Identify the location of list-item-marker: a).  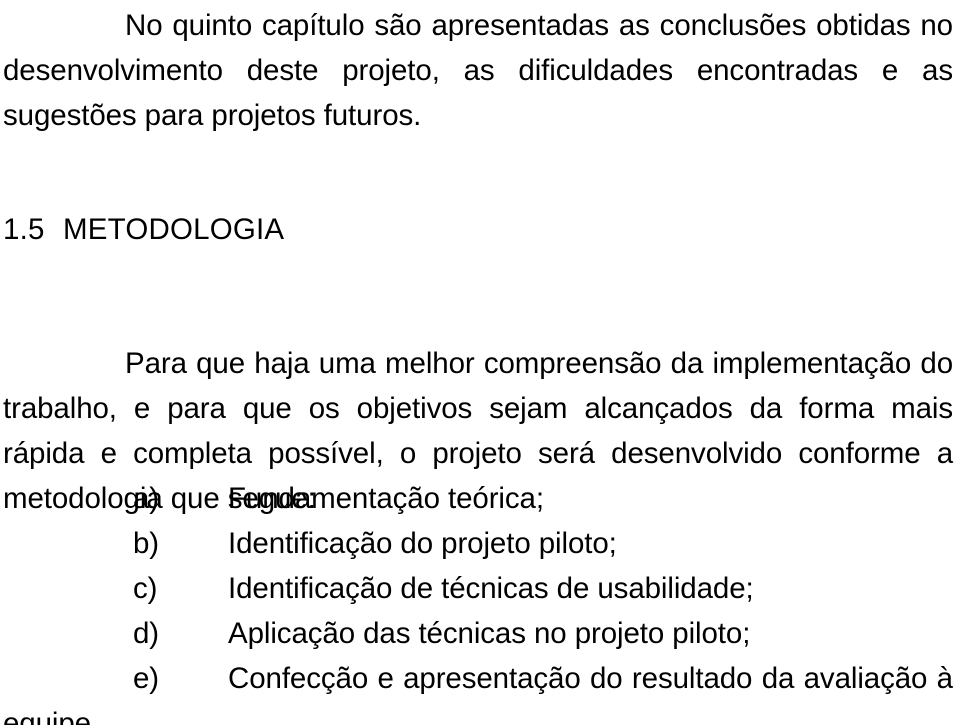
(146, 498).